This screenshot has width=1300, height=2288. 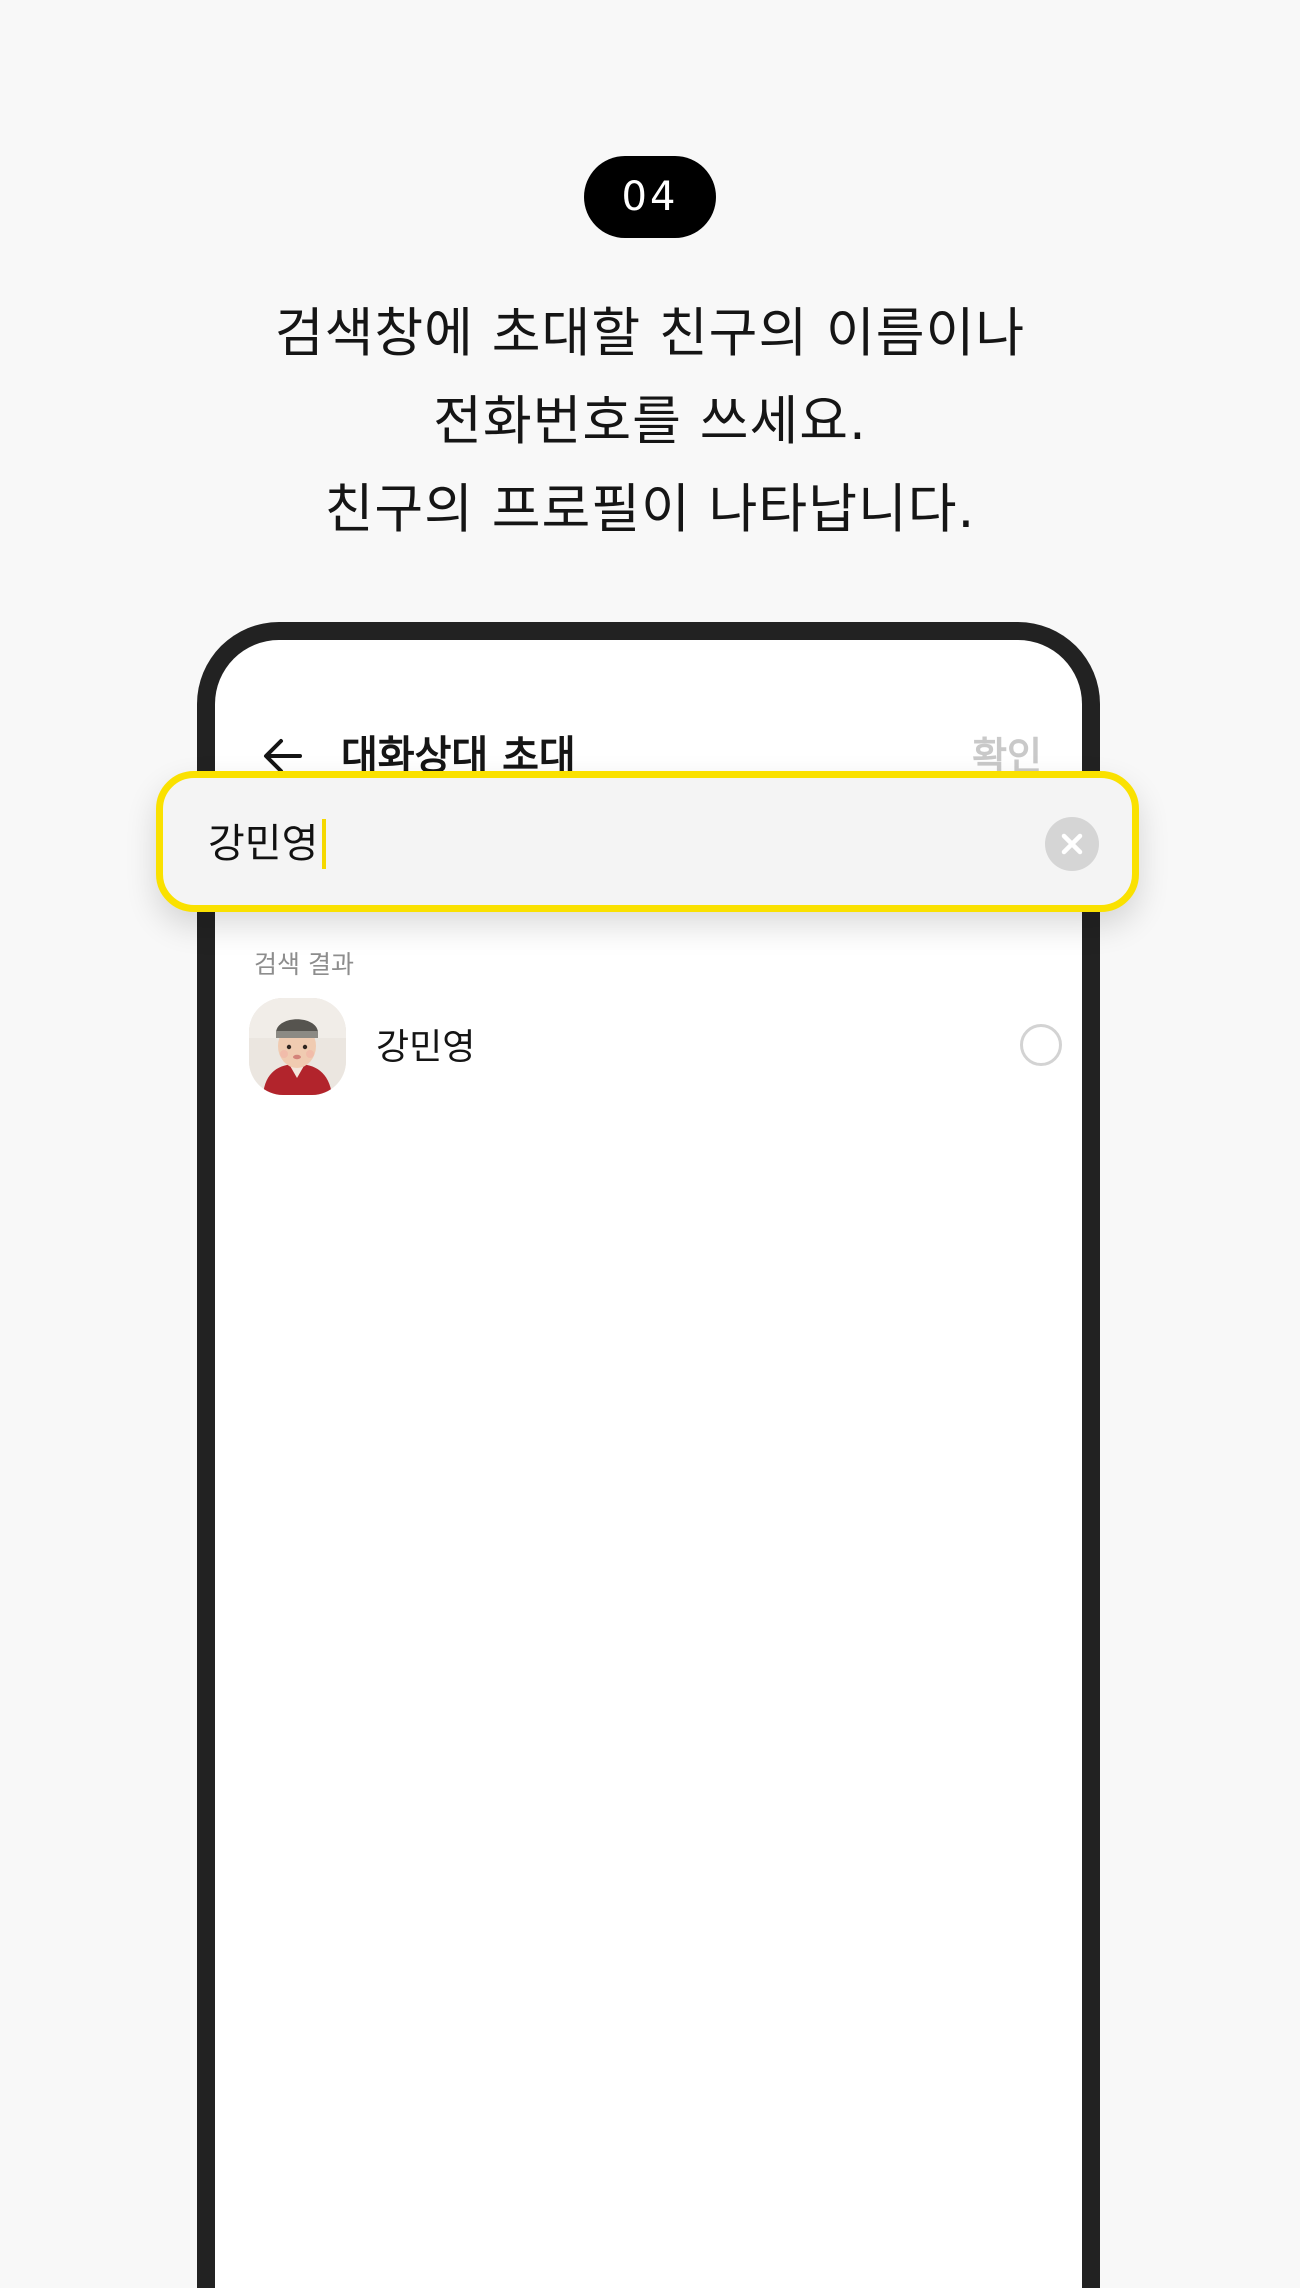 What do you see at coordinates (263, 844) in the screenshot?
I see `search-input-value: 강민영` at bounding box center [263, 844].